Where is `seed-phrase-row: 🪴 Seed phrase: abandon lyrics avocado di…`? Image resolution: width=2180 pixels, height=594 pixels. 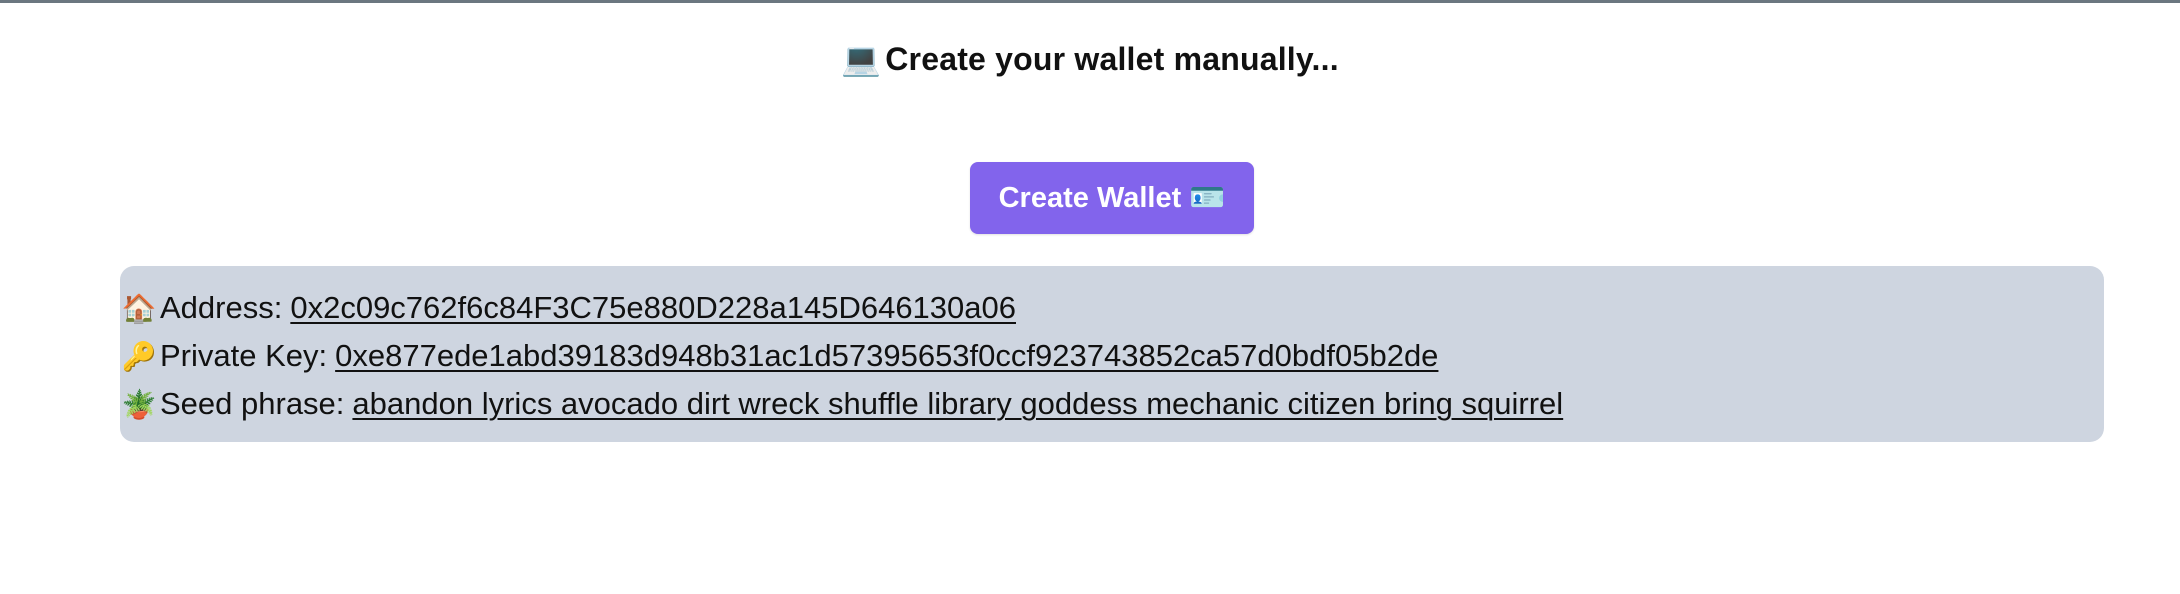 seed-phrase-row: 🪴 Seed phrase: abandon lyrics avocado di… is located at coordinates (1112, 404).